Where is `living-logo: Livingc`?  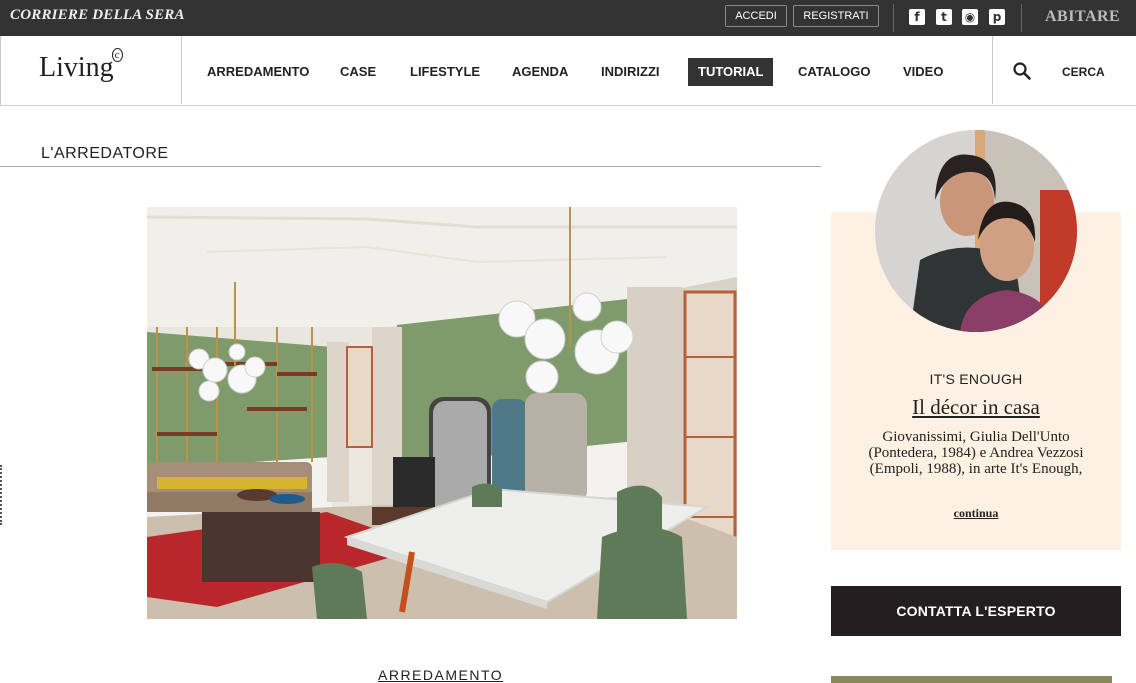
living-logo: Livingc is located at coordinates (82, 65).